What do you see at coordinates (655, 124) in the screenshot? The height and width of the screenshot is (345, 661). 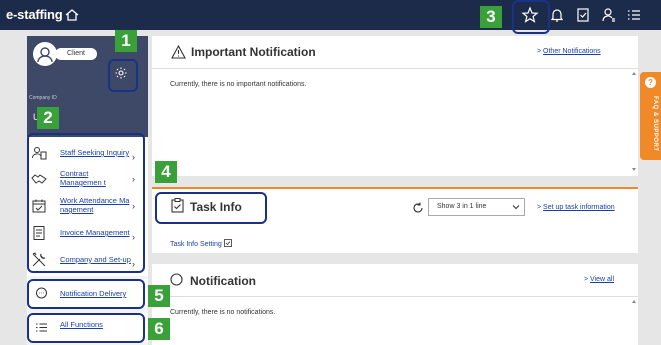 I see `faq-support-label: FAQ & SUPPORT` at bounding box center [655, 124].